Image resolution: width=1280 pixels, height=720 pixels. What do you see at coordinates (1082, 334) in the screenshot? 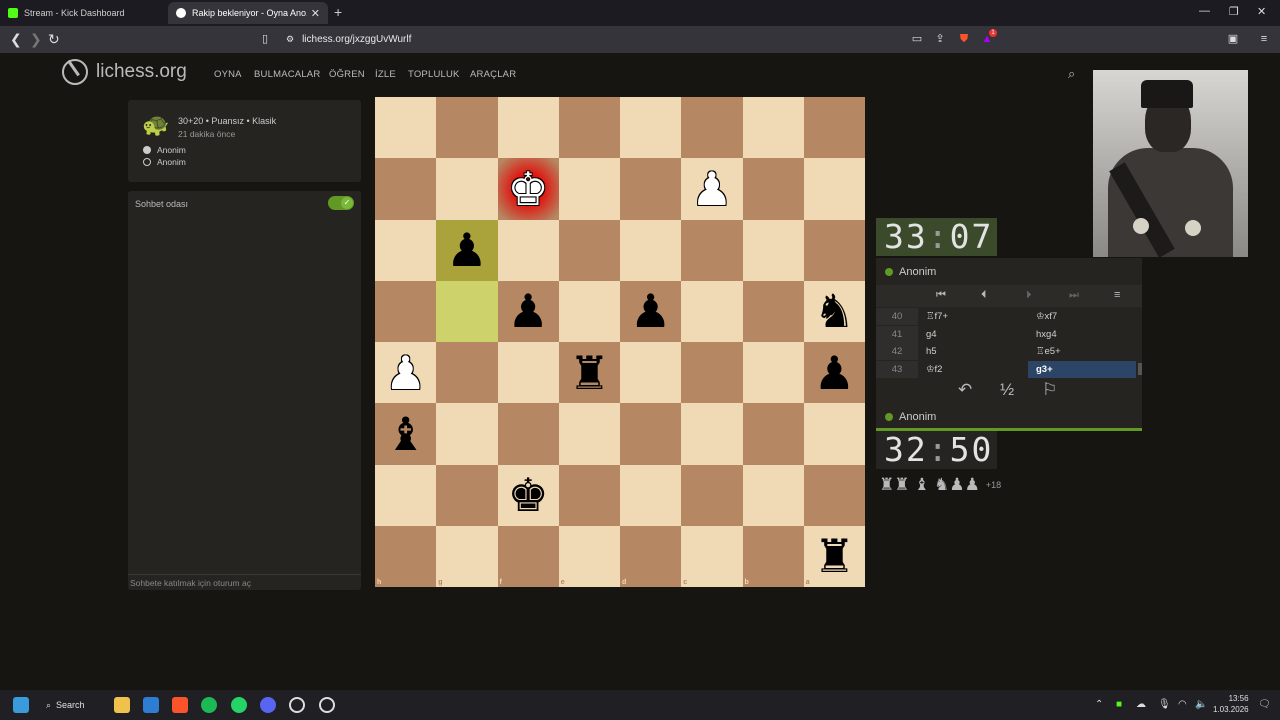
I see `black-move: hxg4` at bounding box center [1082, 334].